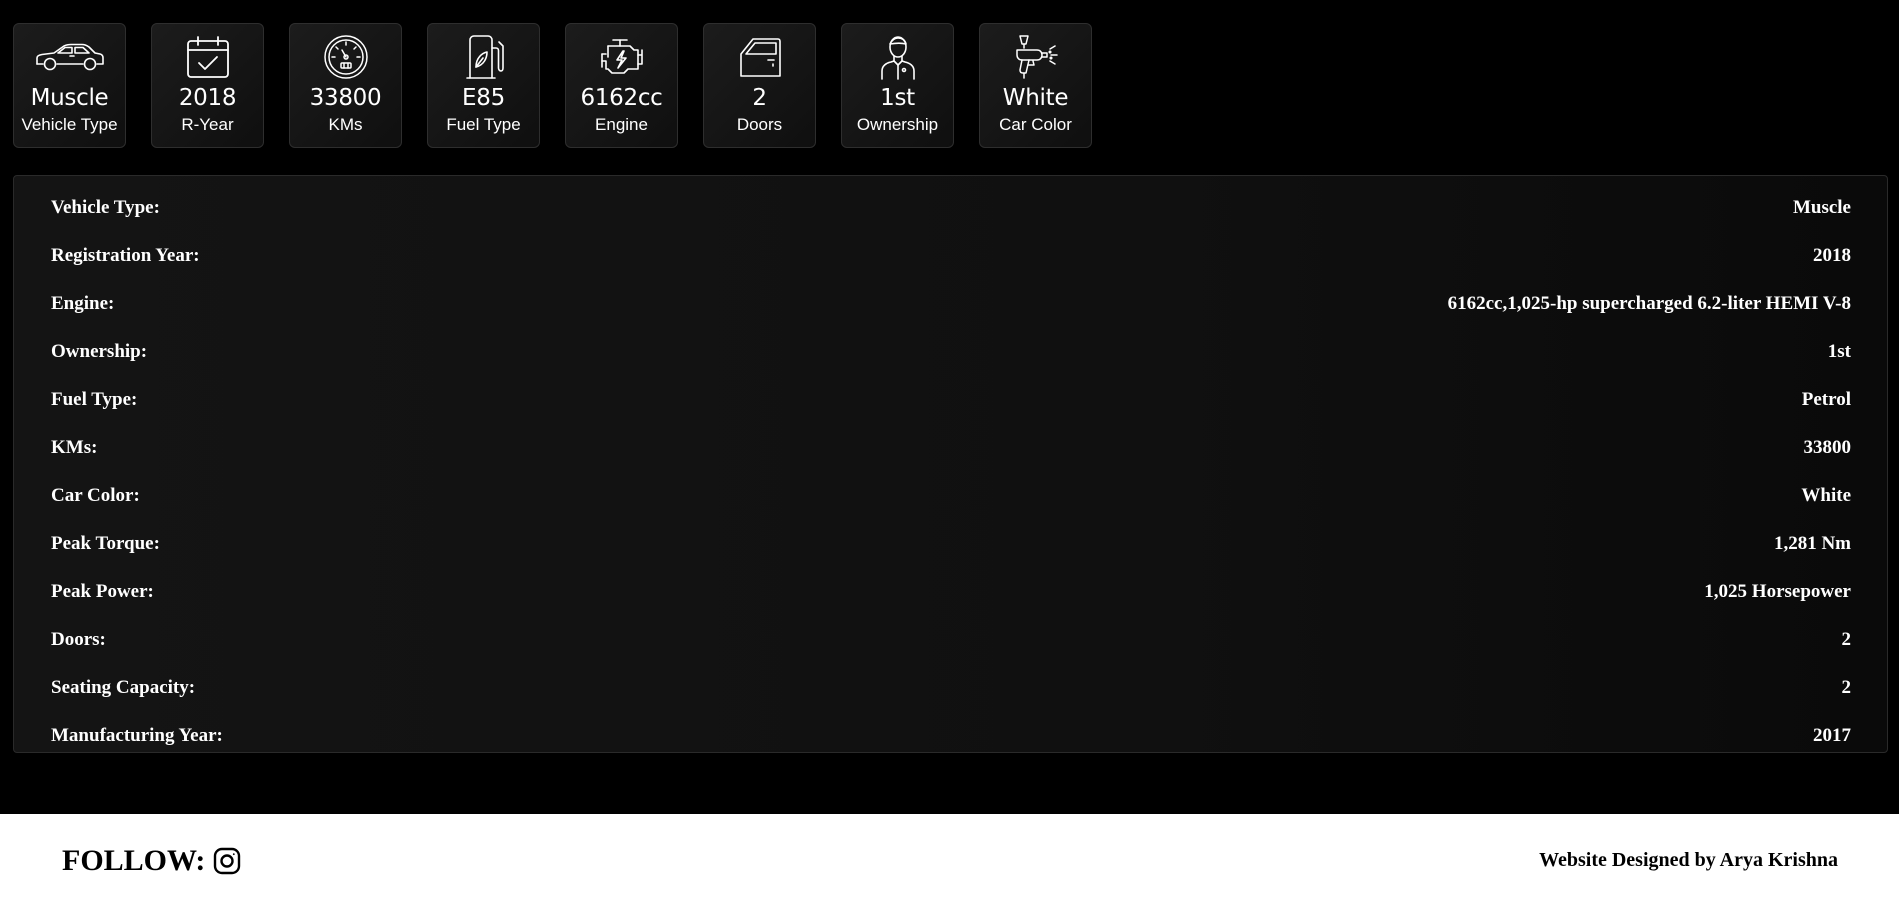 Image resolution: width=1899 pixels, height=905 pixels. I want to click on spec-value: 2018, so click(1832, 255).